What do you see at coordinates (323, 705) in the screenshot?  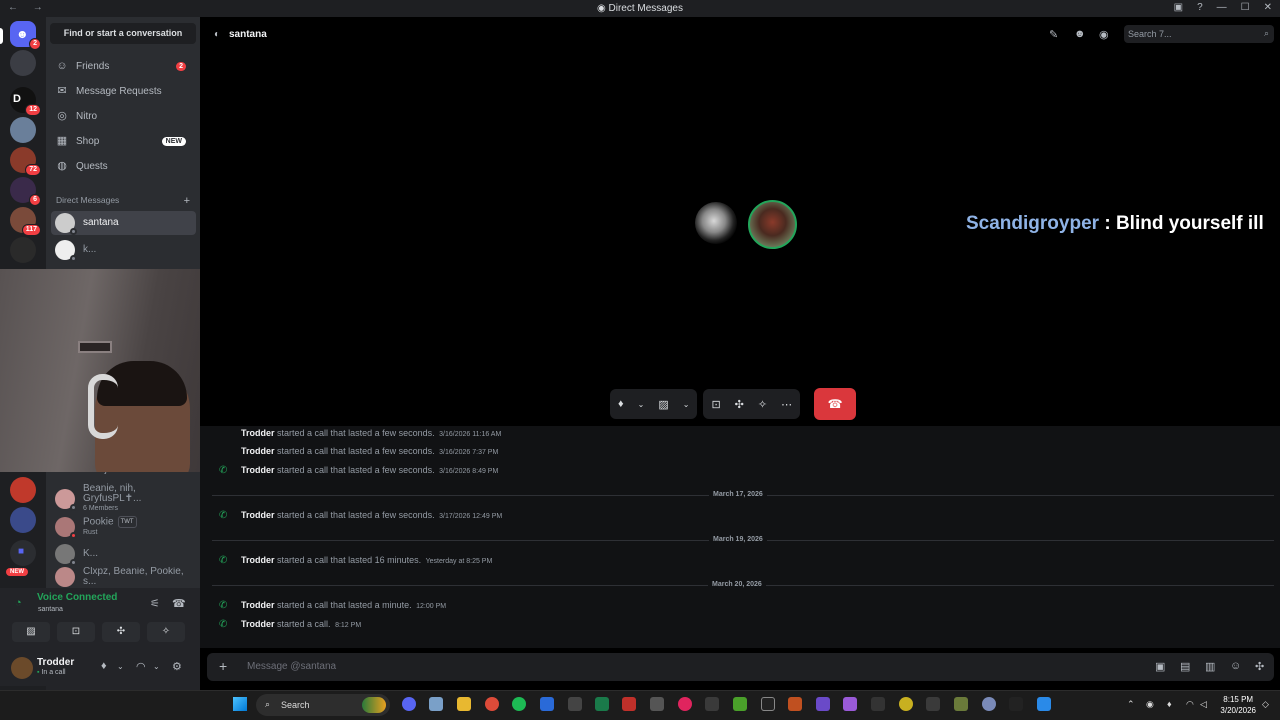 I see `taskbar-search: ⌕ Search` at bounding box center [323, 705].